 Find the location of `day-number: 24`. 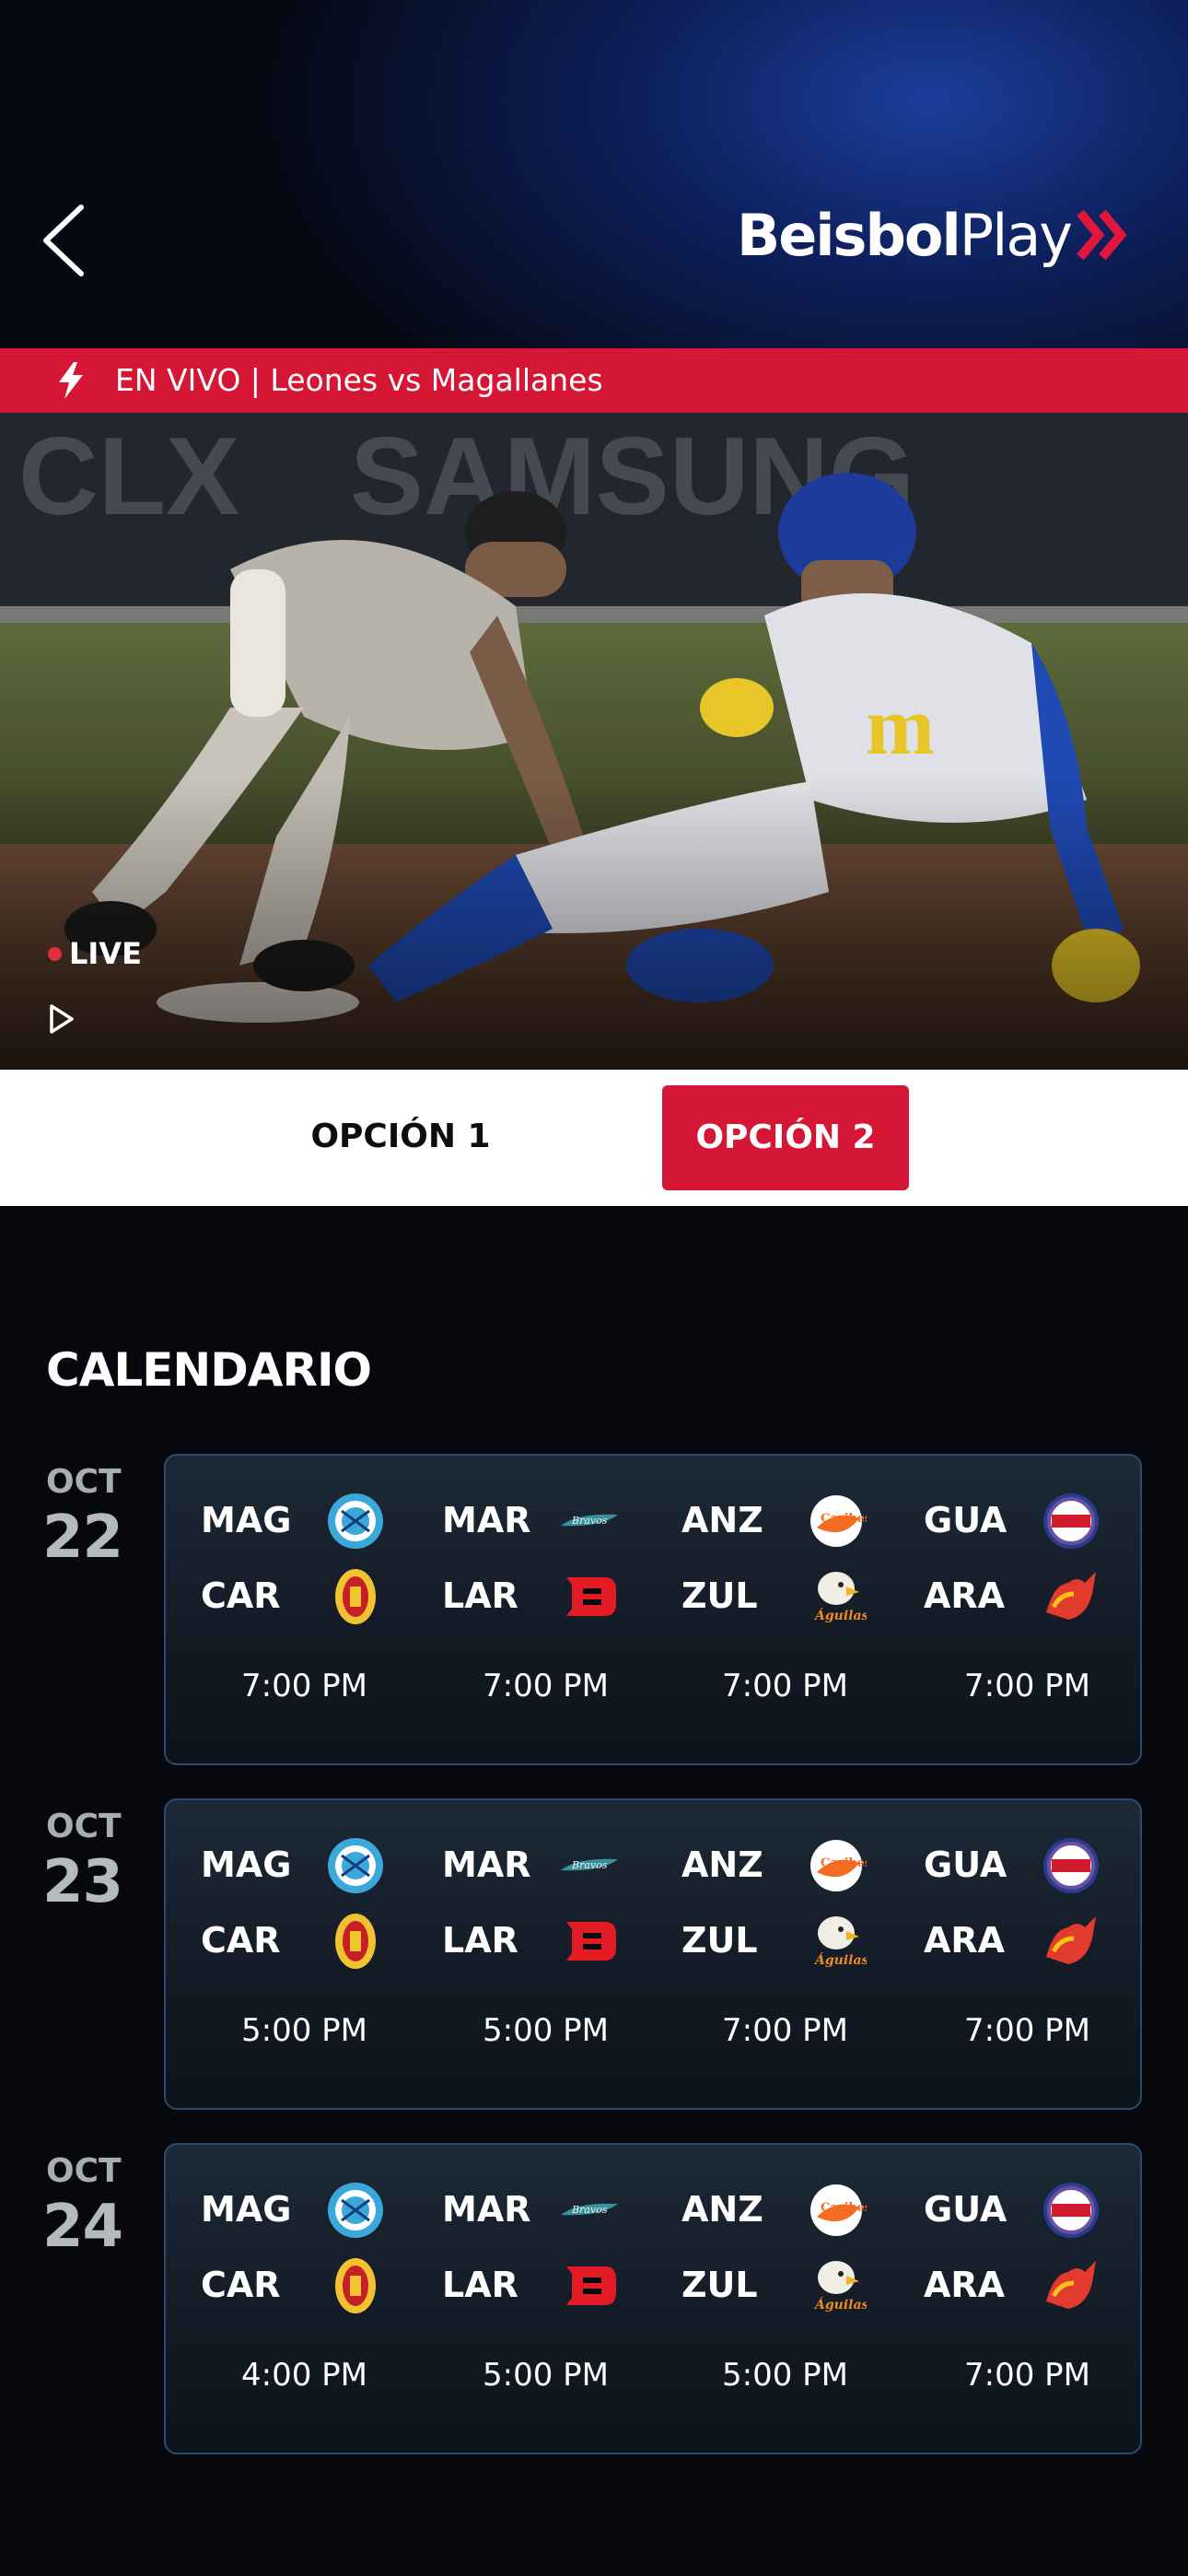

day-number: 24 is located at coordinates (82, 2227).